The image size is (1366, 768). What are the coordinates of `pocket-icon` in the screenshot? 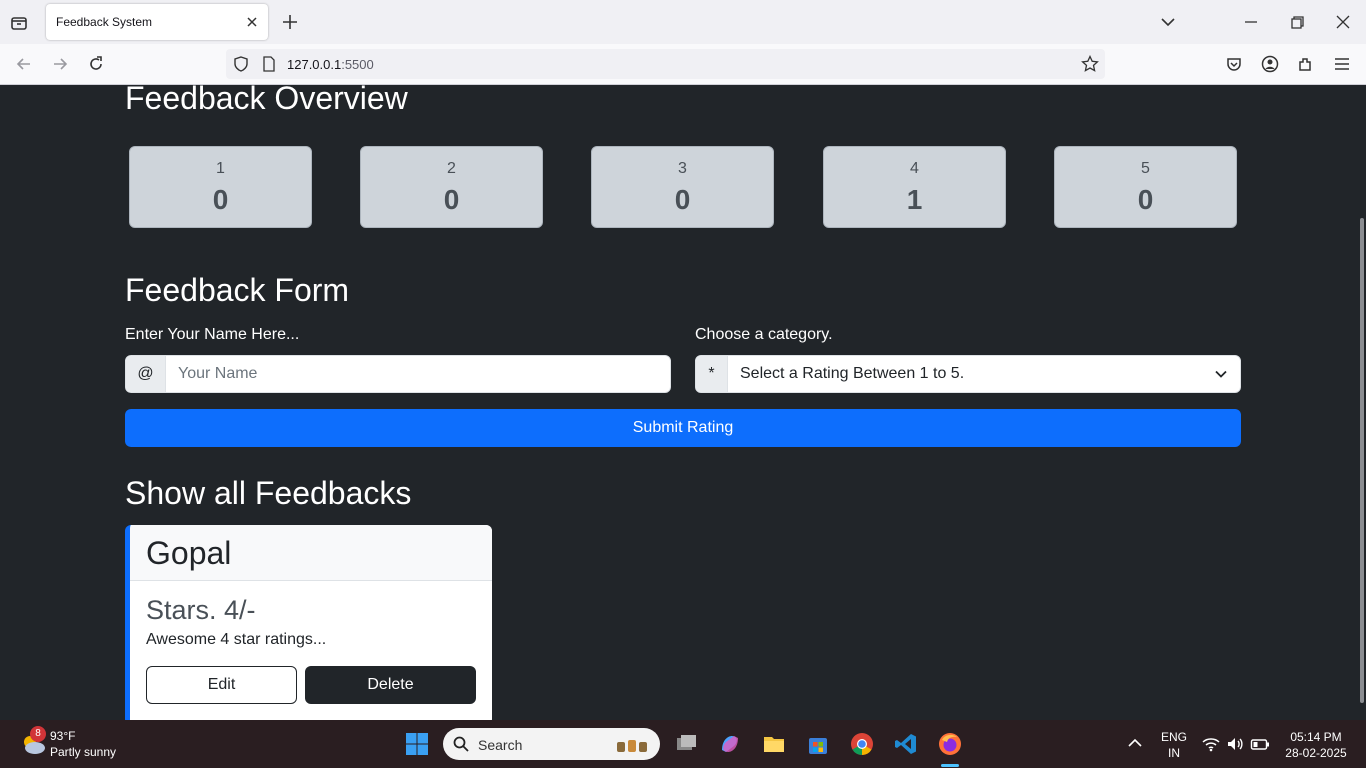 It's located at (1234, 64).